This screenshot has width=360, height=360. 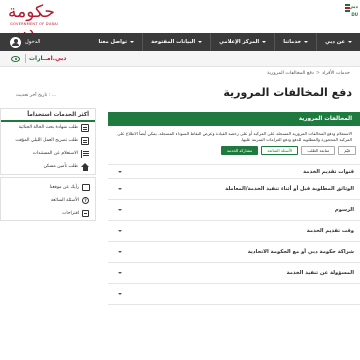 I want to click on accordion-item-fees: الرسوم, so click(x=234, y=210).